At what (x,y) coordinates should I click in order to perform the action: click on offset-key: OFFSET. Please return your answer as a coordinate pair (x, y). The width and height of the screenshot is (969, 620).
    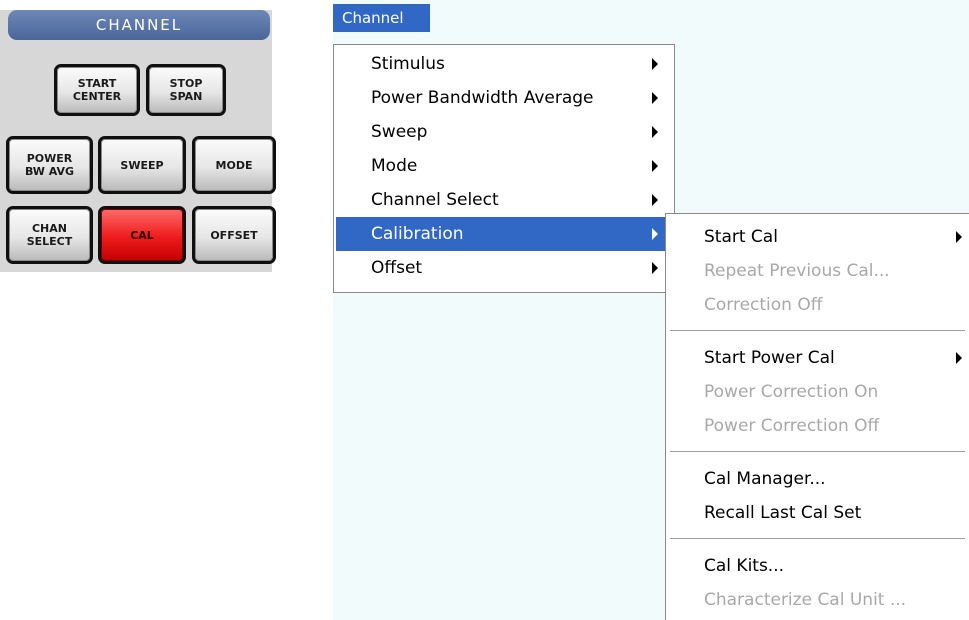
    Looking at the image, I should click on (234, 235).